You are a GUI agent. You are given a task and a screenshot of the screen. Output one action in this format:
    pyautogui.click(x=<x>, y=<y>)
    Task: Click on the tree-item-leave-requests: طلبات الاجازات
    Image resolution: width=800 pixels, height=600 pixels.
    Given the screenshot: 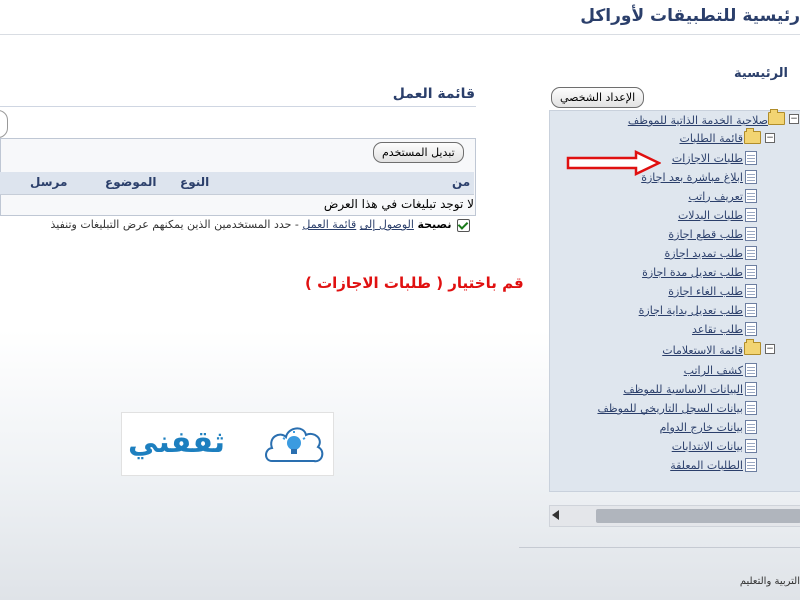 What is the action you would take?
    pyautogui.click(x=707, y=158)
    